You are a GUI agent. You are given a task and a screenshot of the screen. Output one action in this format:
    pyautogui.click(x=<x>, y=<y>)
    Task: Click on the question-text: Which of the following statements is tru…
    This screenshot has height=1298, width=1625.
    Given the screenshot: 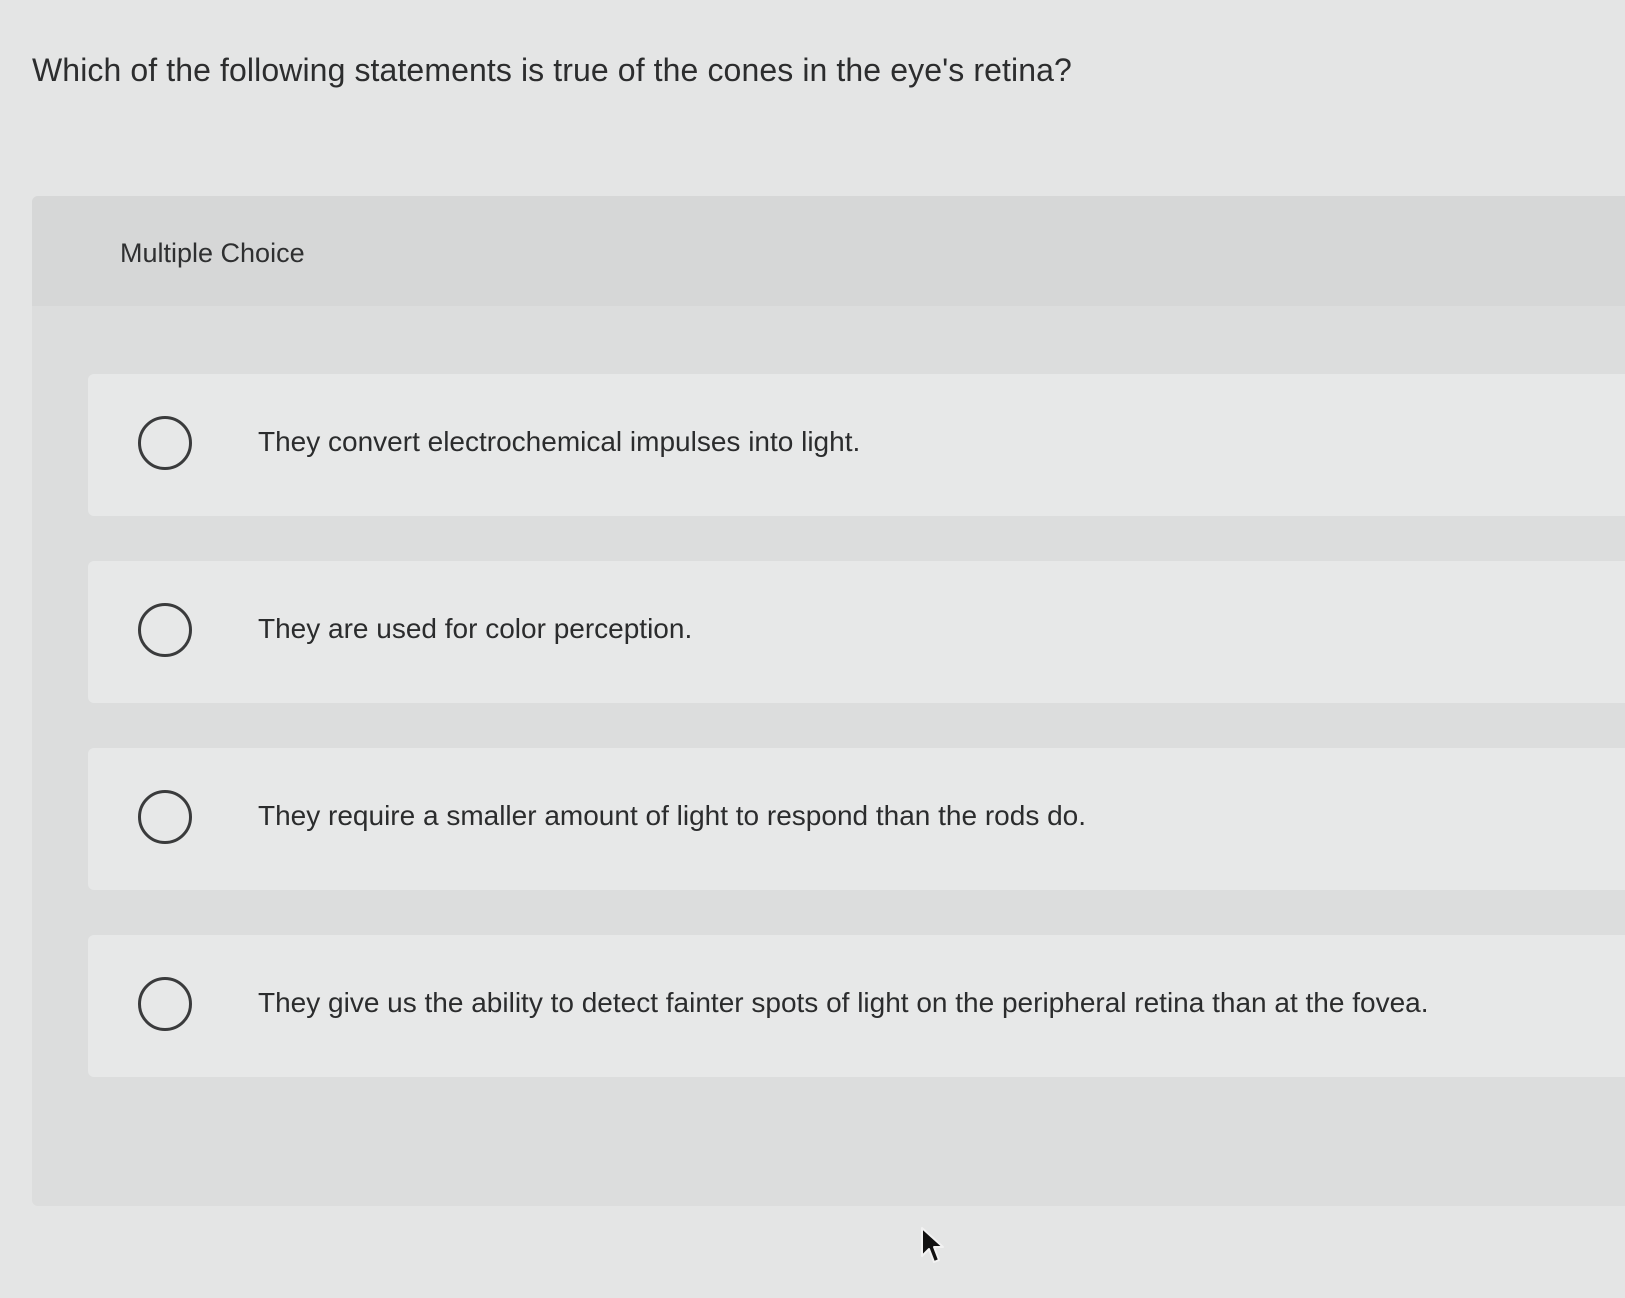 What is the action you would take?
    pyautogui.click(x=552, y=70)
    